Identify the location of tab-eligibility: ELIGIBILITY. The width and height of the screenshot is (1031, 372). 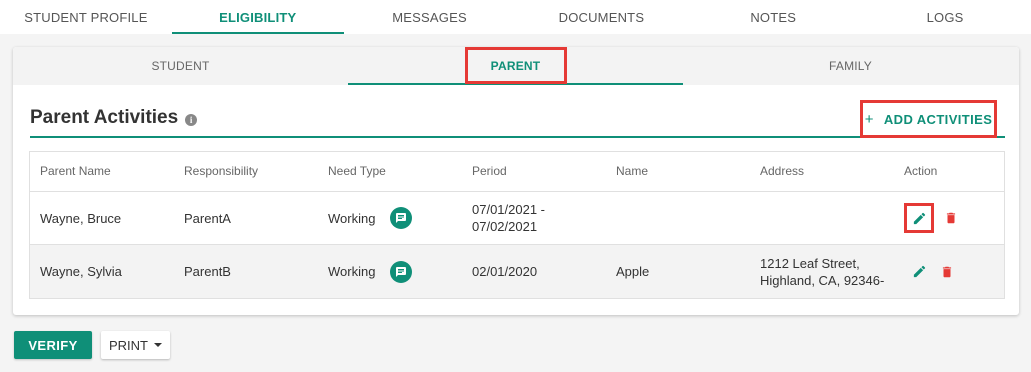
(257, 17).